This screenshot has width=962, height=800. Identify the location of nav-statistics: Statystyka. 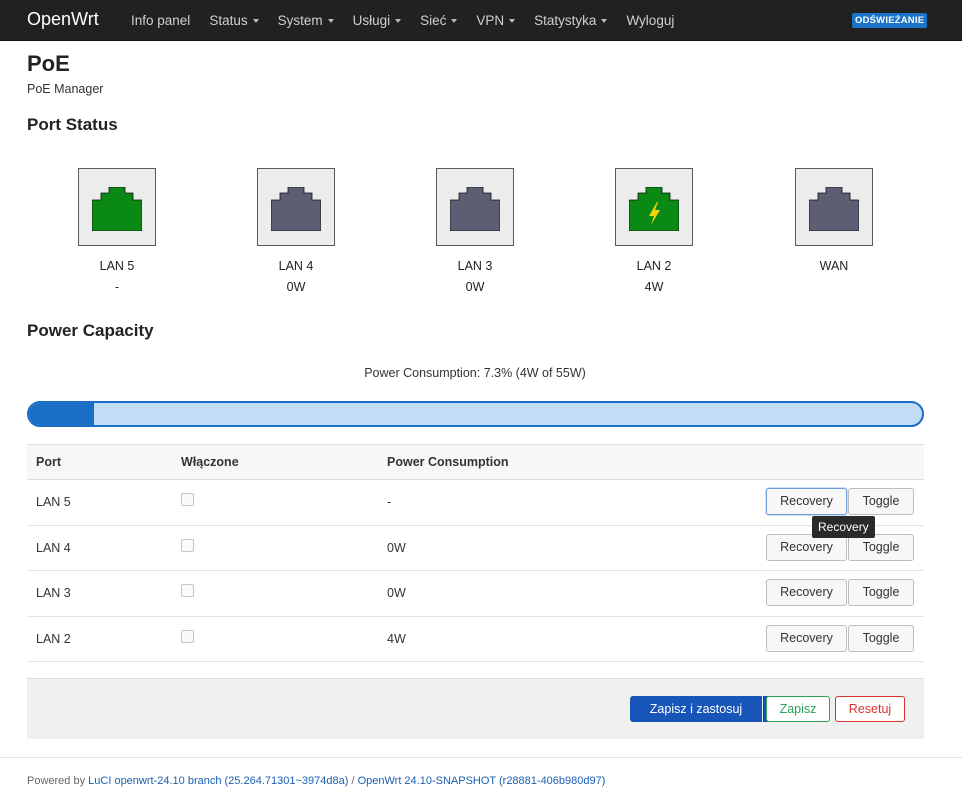
(571, 20).